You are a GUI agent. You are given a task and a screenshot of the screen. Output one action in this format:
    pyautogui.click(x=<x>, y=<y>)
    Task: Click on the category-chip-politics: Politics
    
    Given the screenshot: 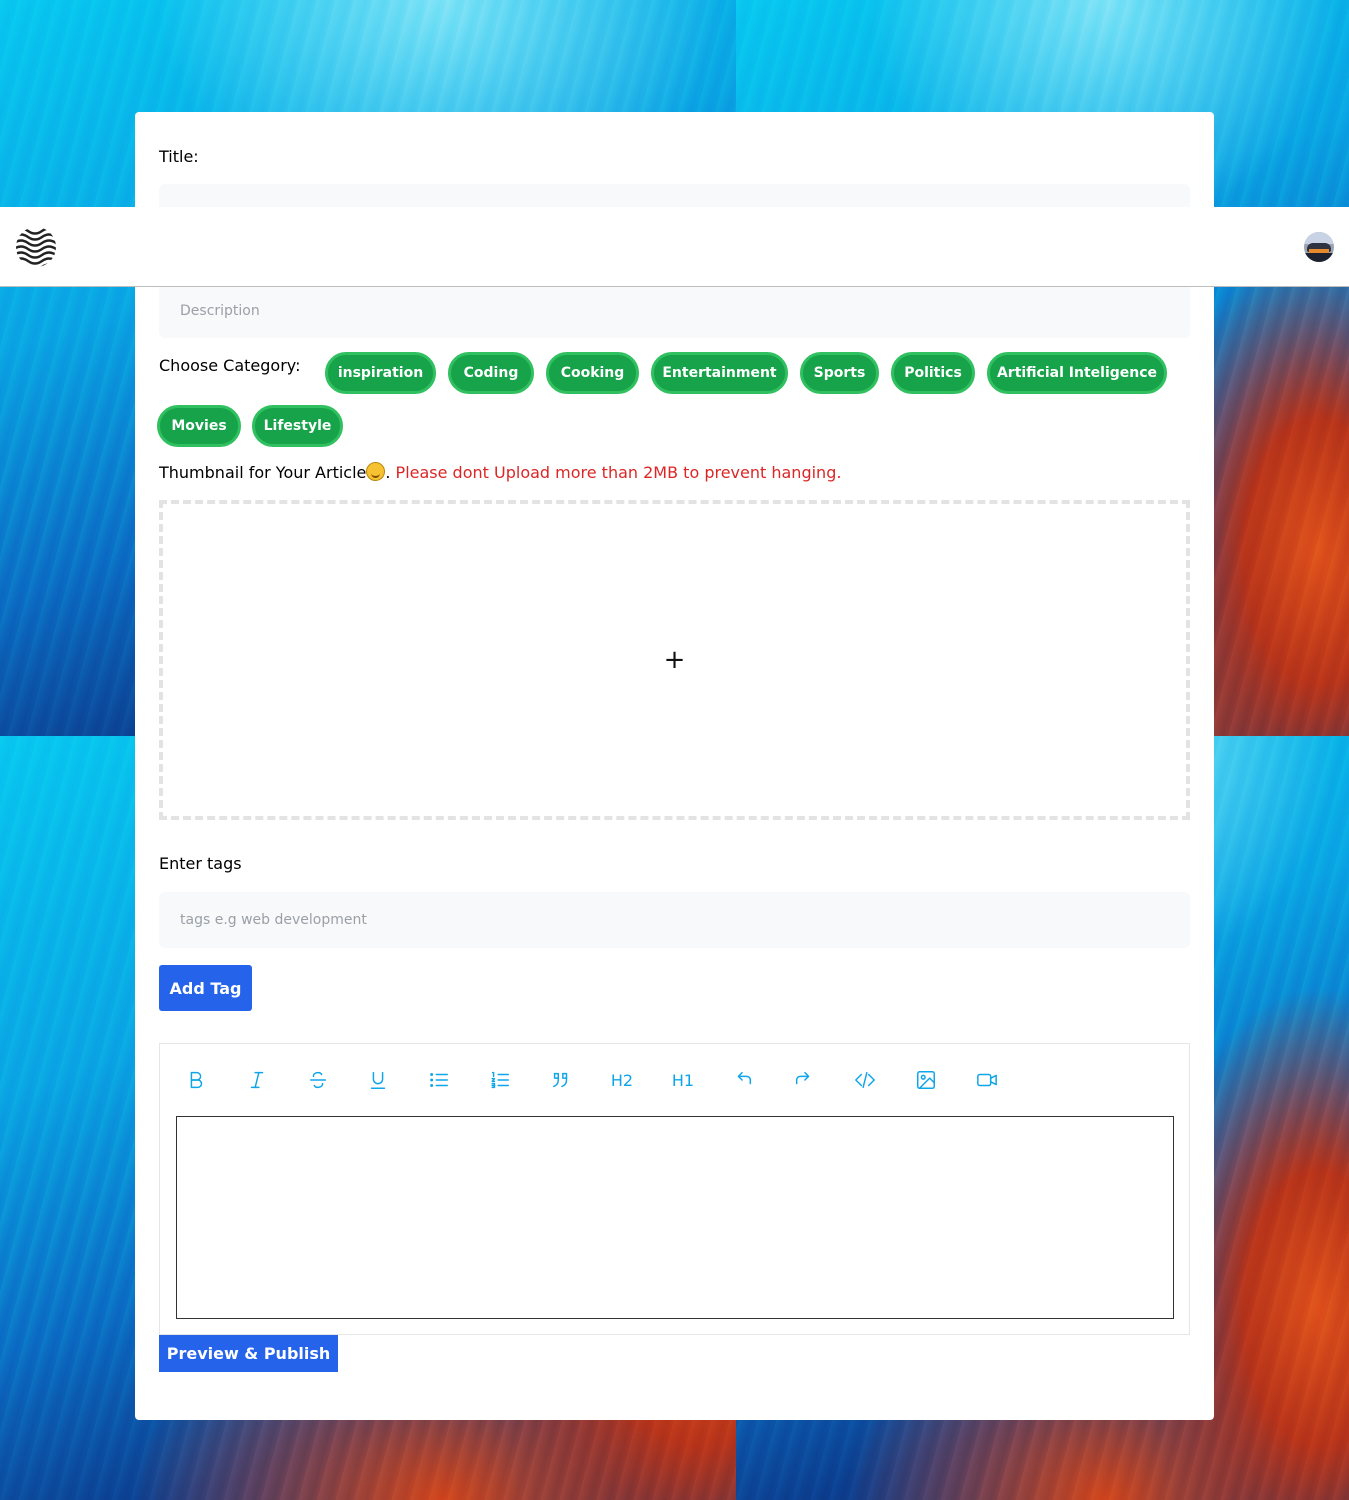 What is the action you would take?
    pyautogui.click(x=933, y=373)
    